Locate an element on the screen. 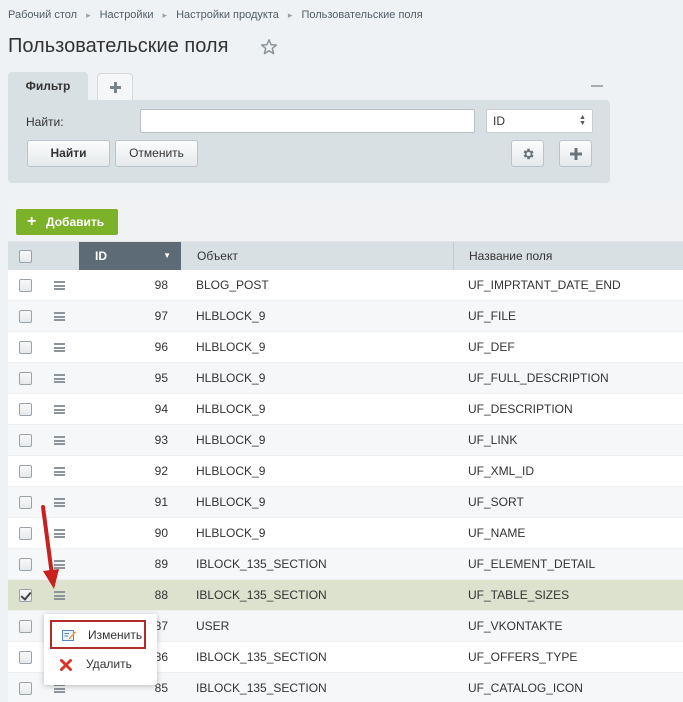 The height and width of the screenshot is (702, 683). row-id-cell: 90 is located at coordinates (161, 533).